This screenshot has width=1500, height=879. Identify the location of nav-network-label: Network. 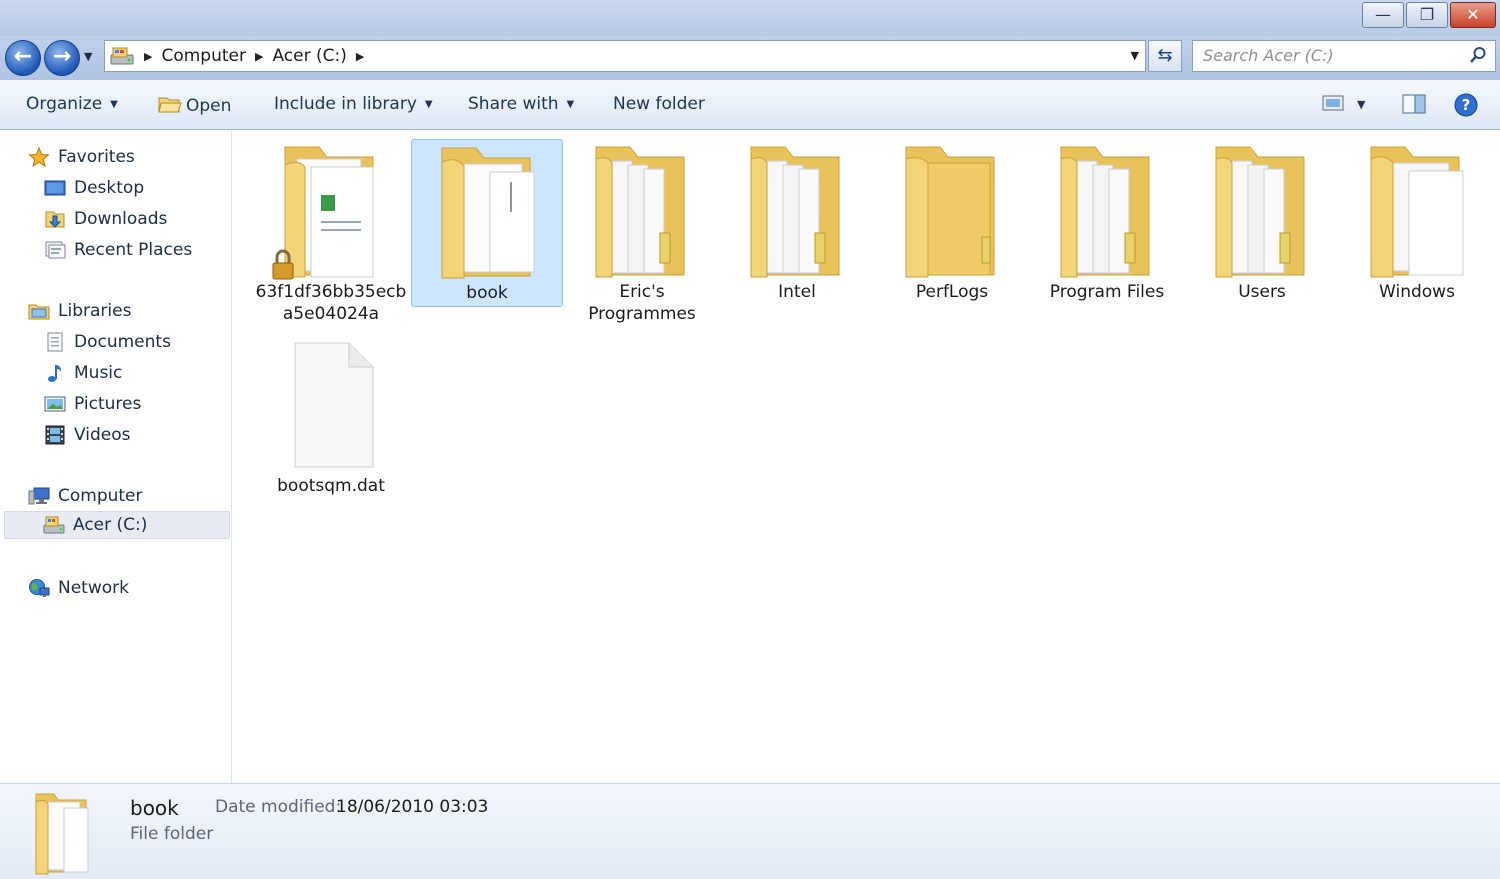
(93, 588).